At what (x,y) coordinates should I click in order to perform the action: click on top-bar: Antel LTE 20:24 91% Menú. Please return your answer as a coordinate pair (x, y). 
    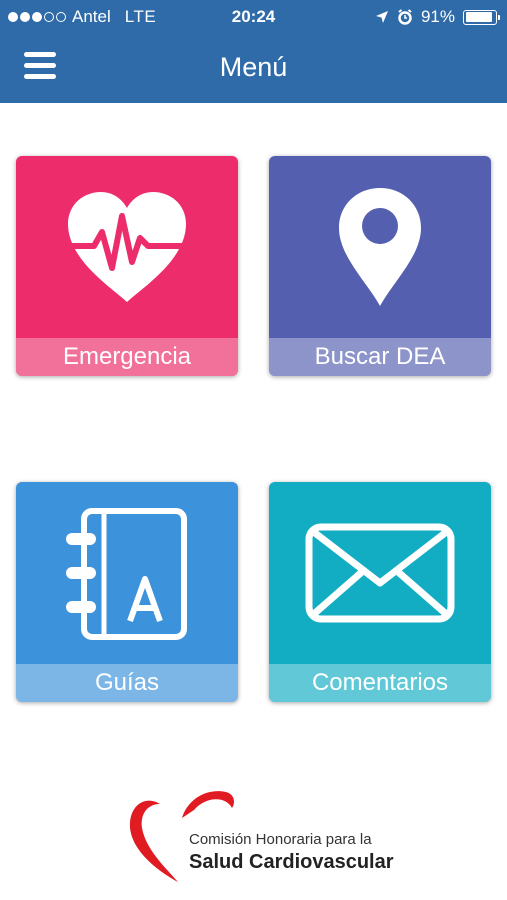
    Looking at the image, I should click on (253, 51).